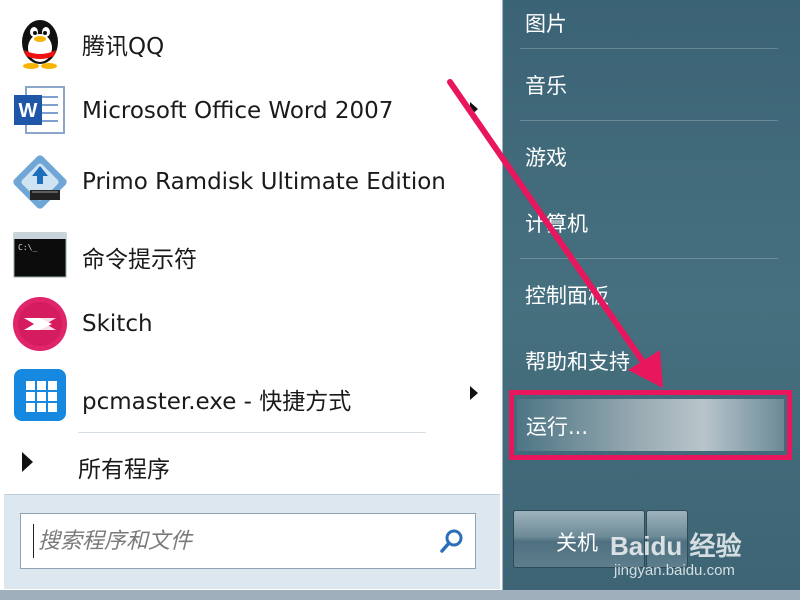 Image resolution: width=800 pixels, height=600 pixels. What do you see at coordinates (250, 324) in the screenshot?
I see `program-item-skitch: Skitch` at bounding box center [250, 324].